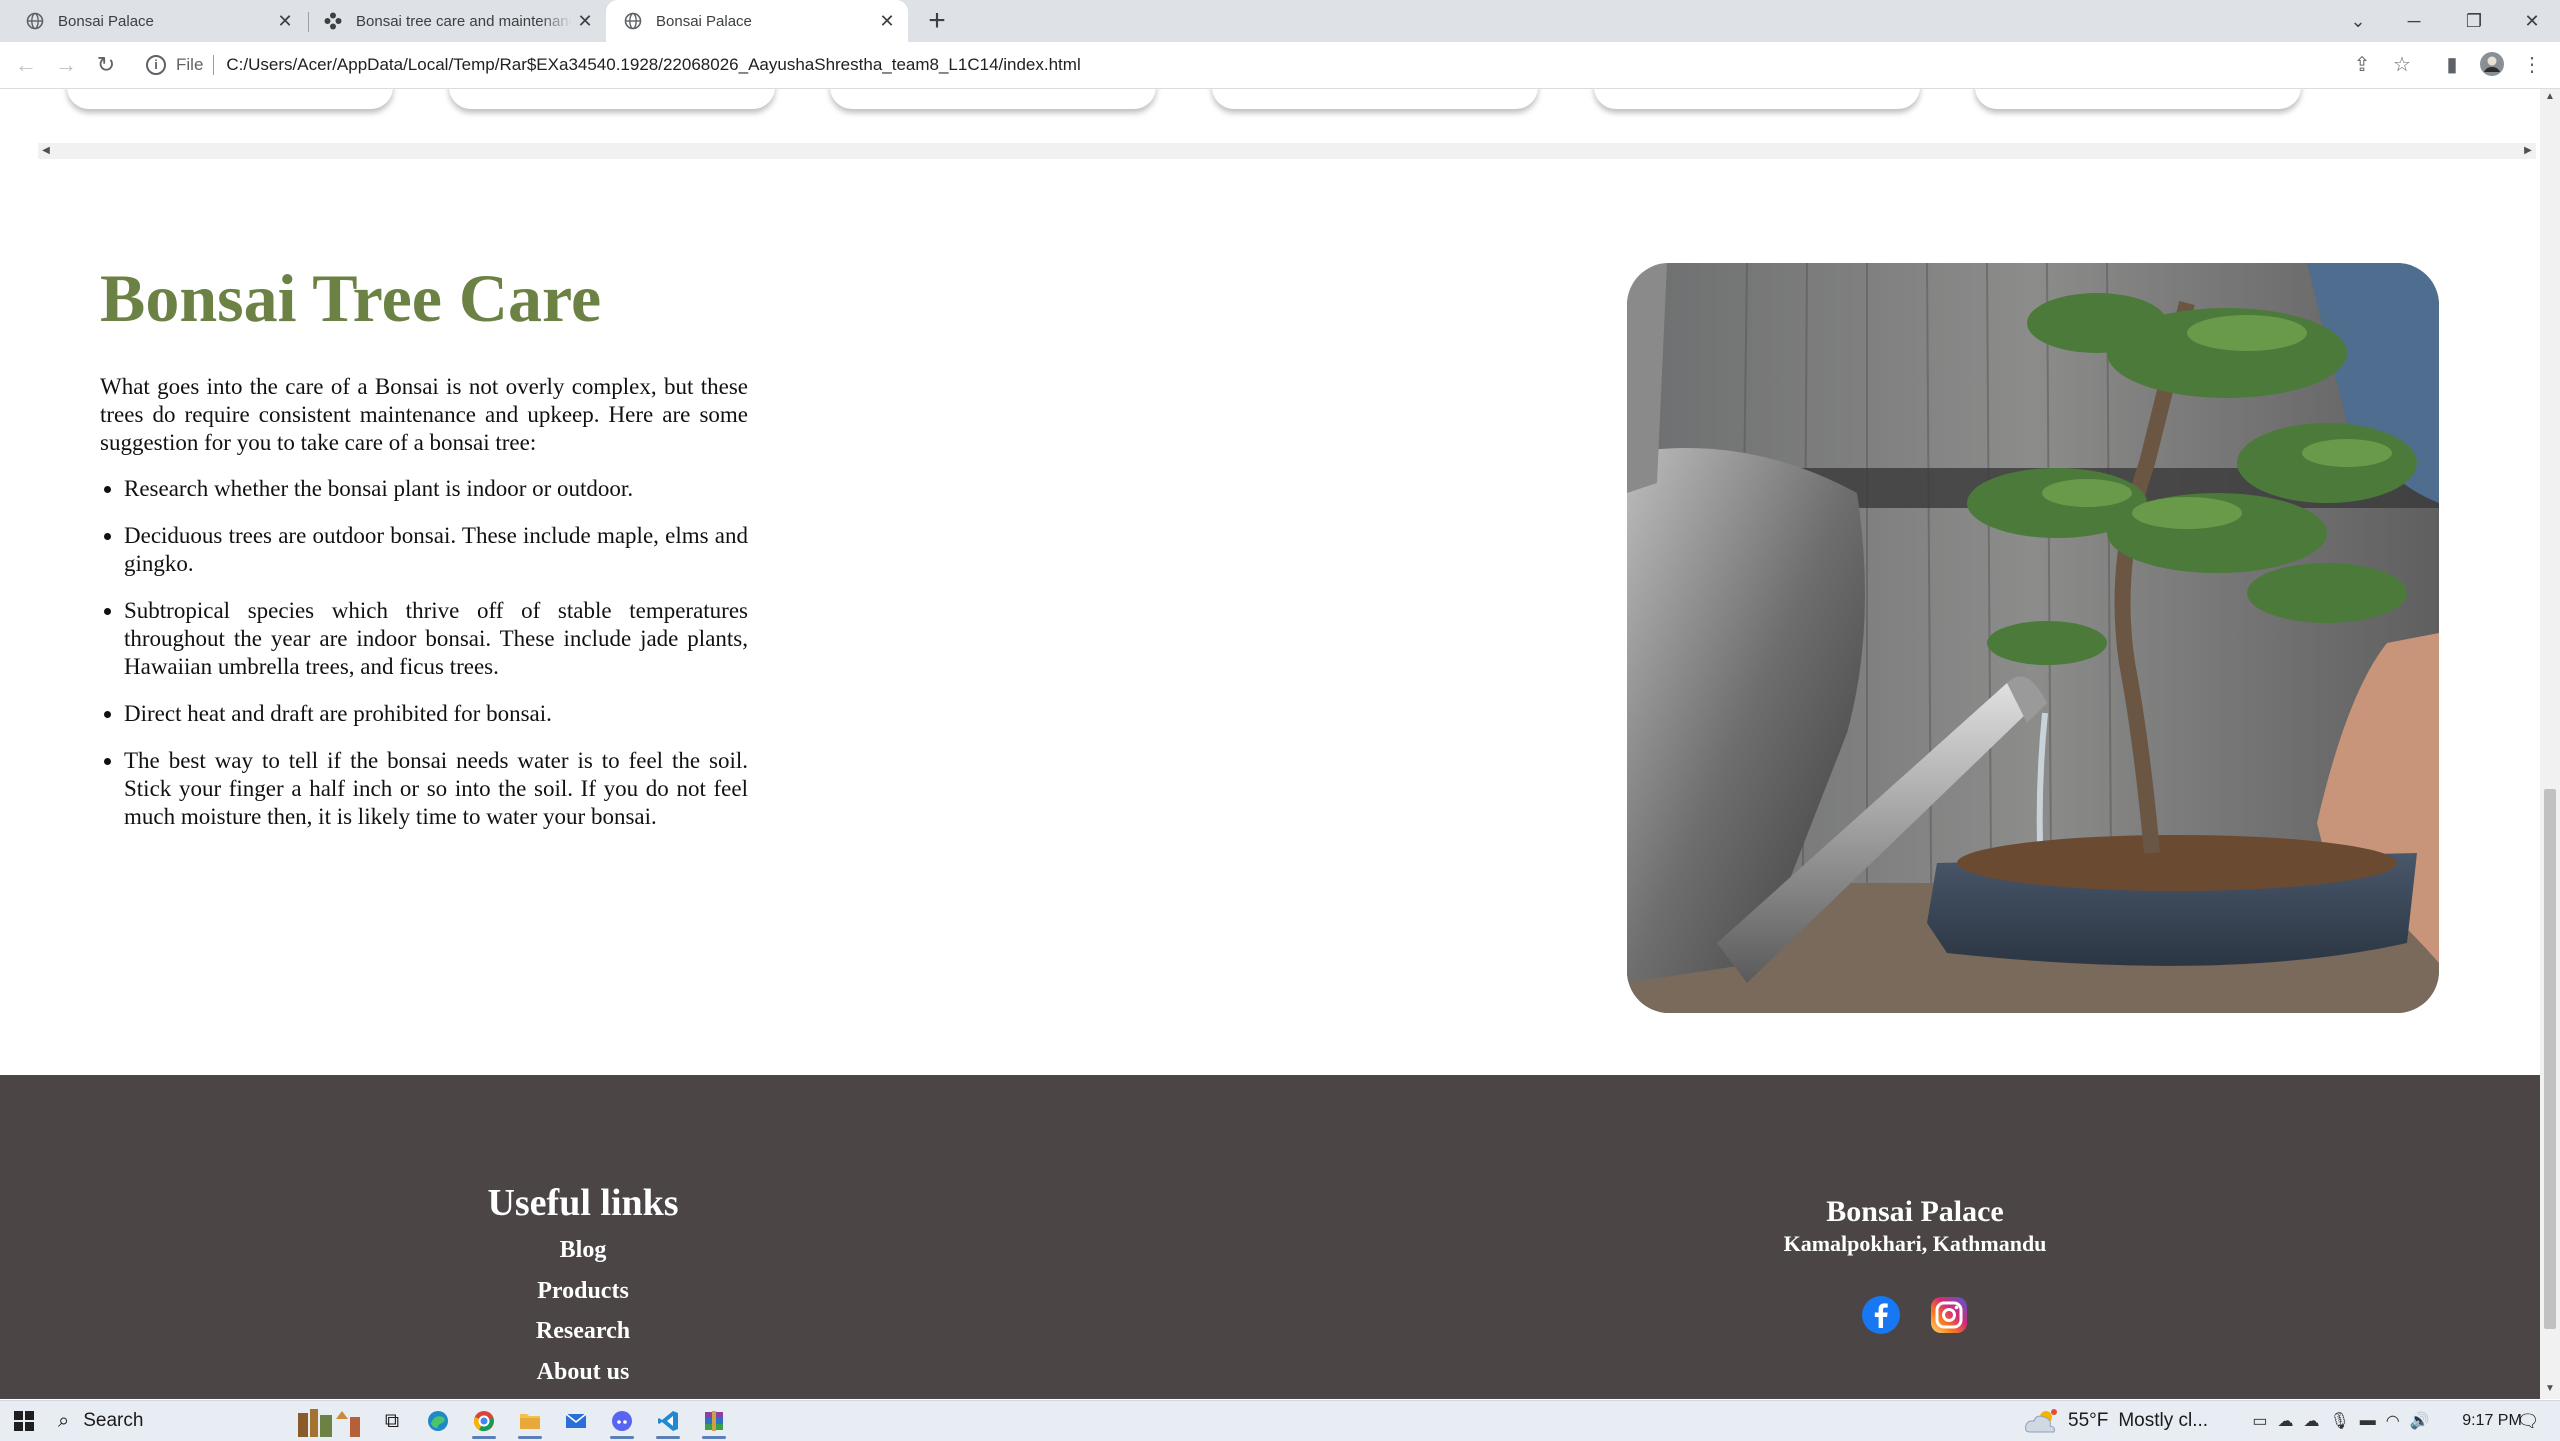 The image size is (2560, 1441). Describe the element at coordinates (46, 151) in the screenshot. I see `scroll-left-icon: ◀` at that location.